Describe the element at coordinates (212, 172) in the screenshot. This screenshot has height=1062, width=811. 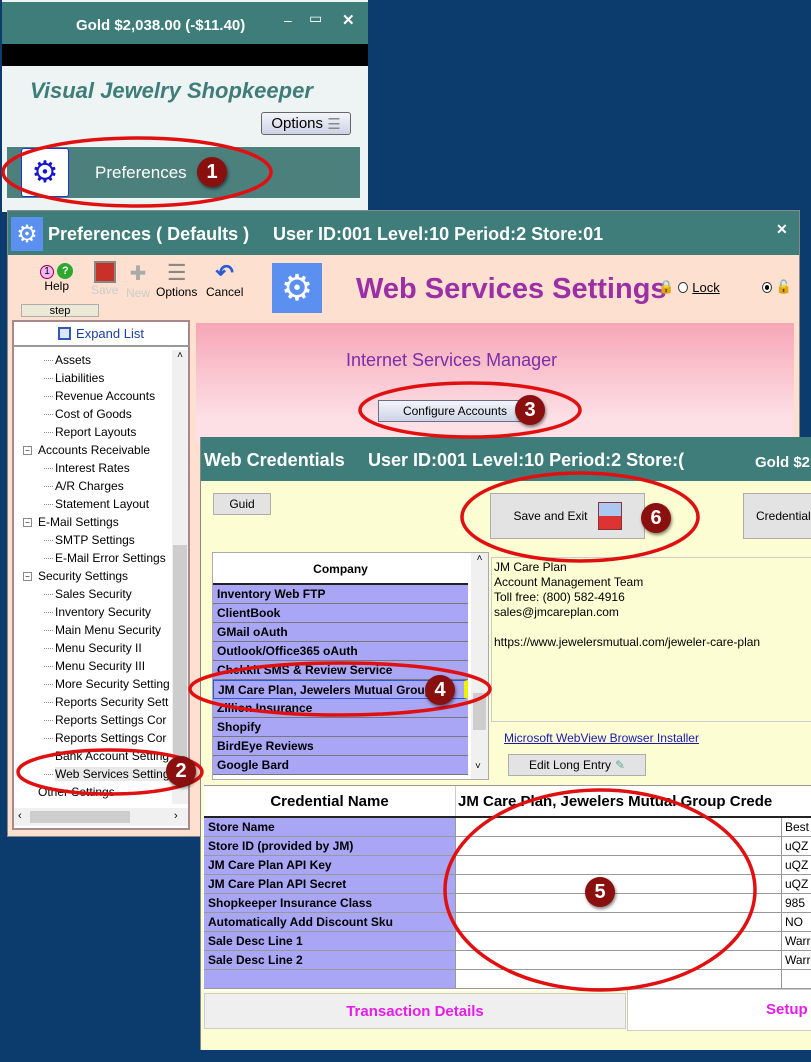
I see `annotation-badge-1: 1` at that location.